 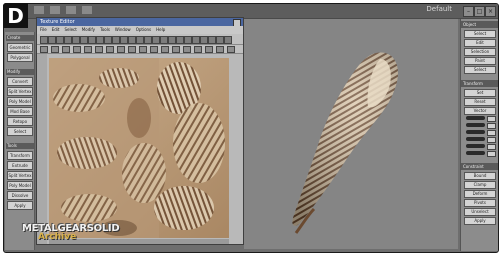 I want to click on top-menu-bar, so click(x=63, y=10).